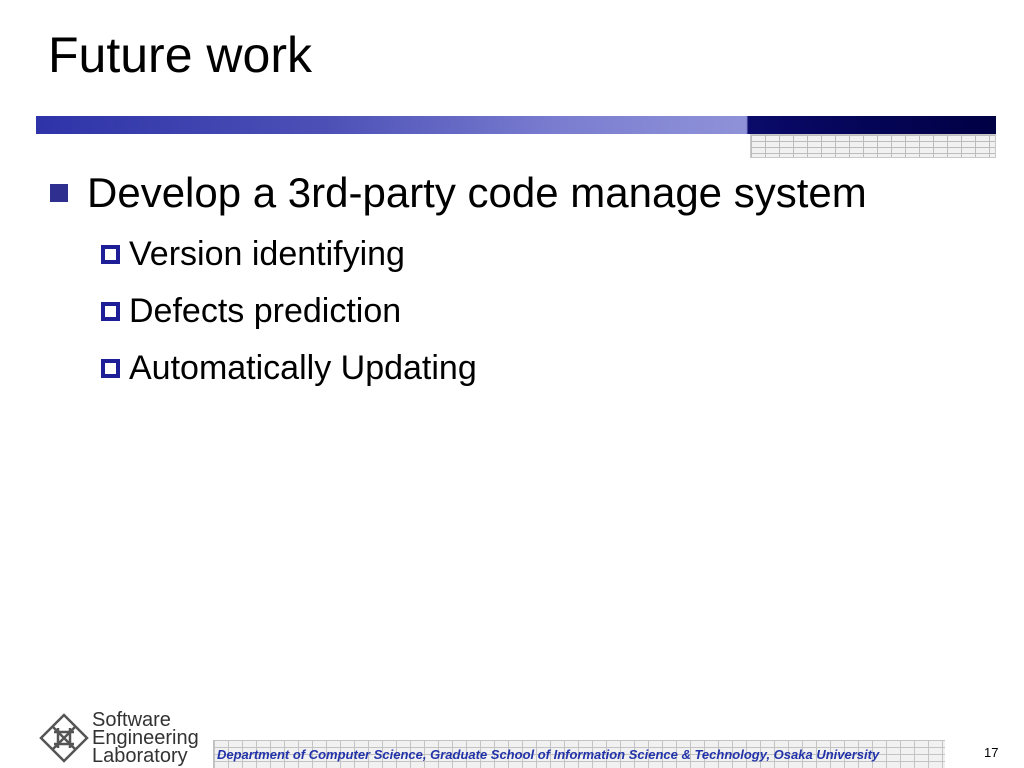 This screenshot has width=1024, height=768. What do you see at coordinates (516, 125) in the screenshot?
I see `title-underline-bar` at bounding box center [516, 125].